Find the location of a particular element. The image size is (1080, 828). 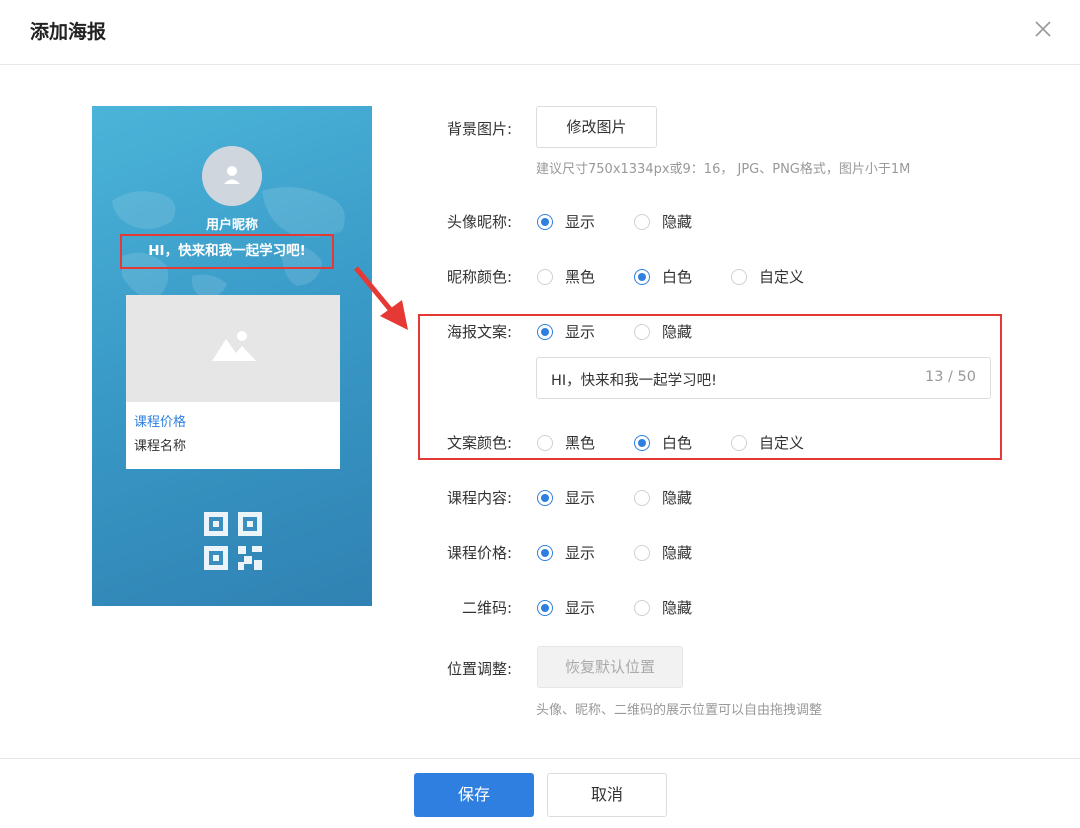

char-counter: 13 / 50 is located at coordinates (950, 377).